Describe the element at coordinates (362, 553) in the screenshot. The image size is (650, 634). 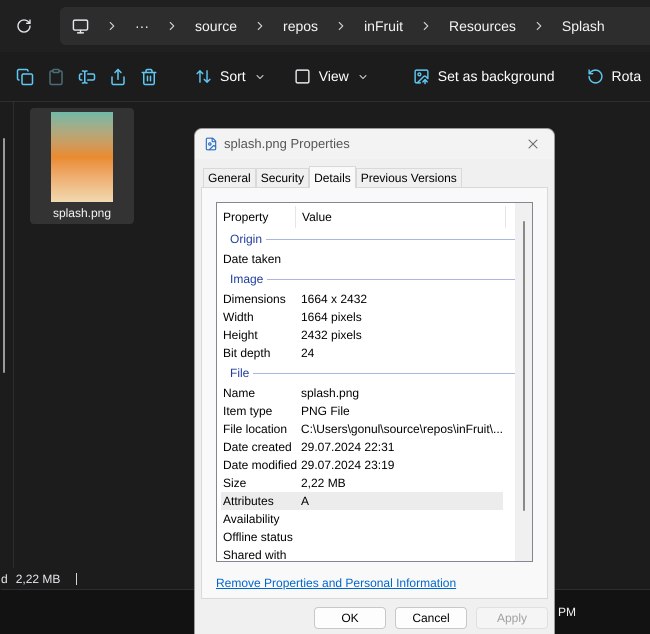
I see `property-row: Shared with` at that location.